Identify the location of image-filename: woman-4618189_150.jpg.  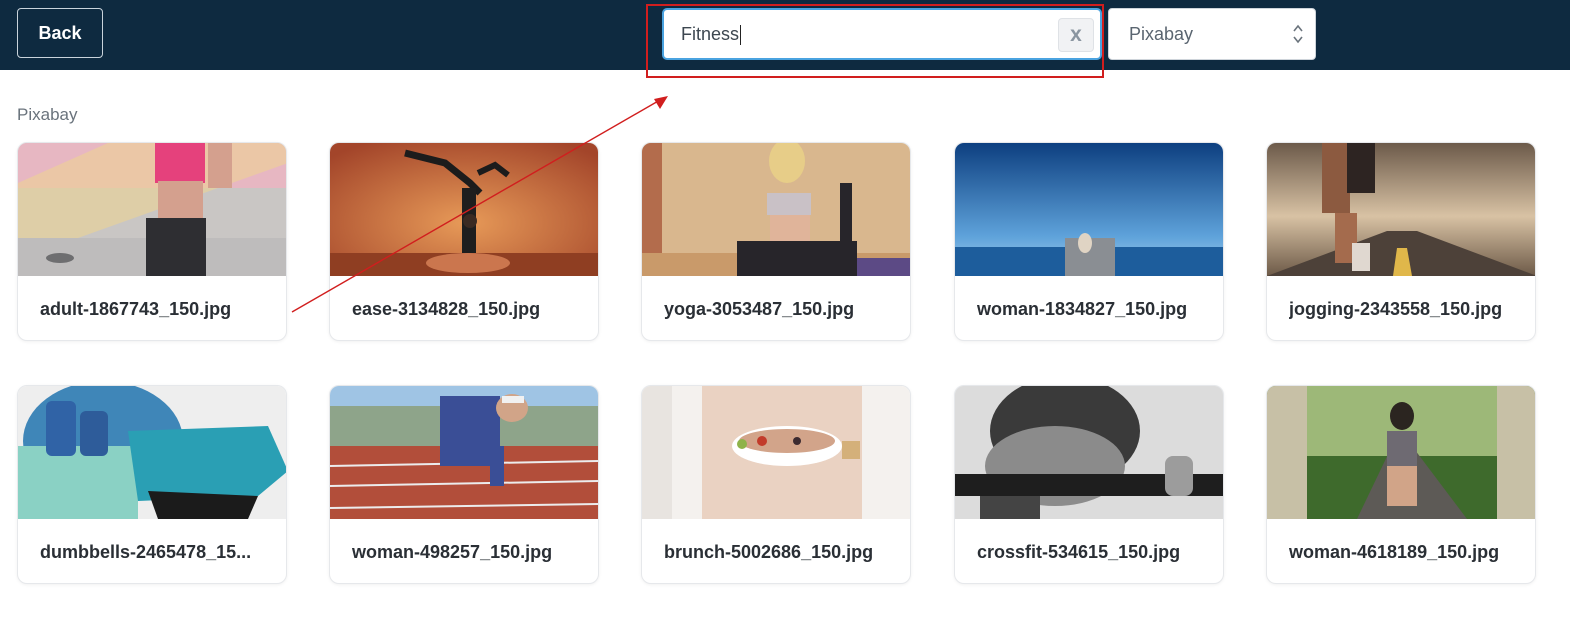
(1394, 552).